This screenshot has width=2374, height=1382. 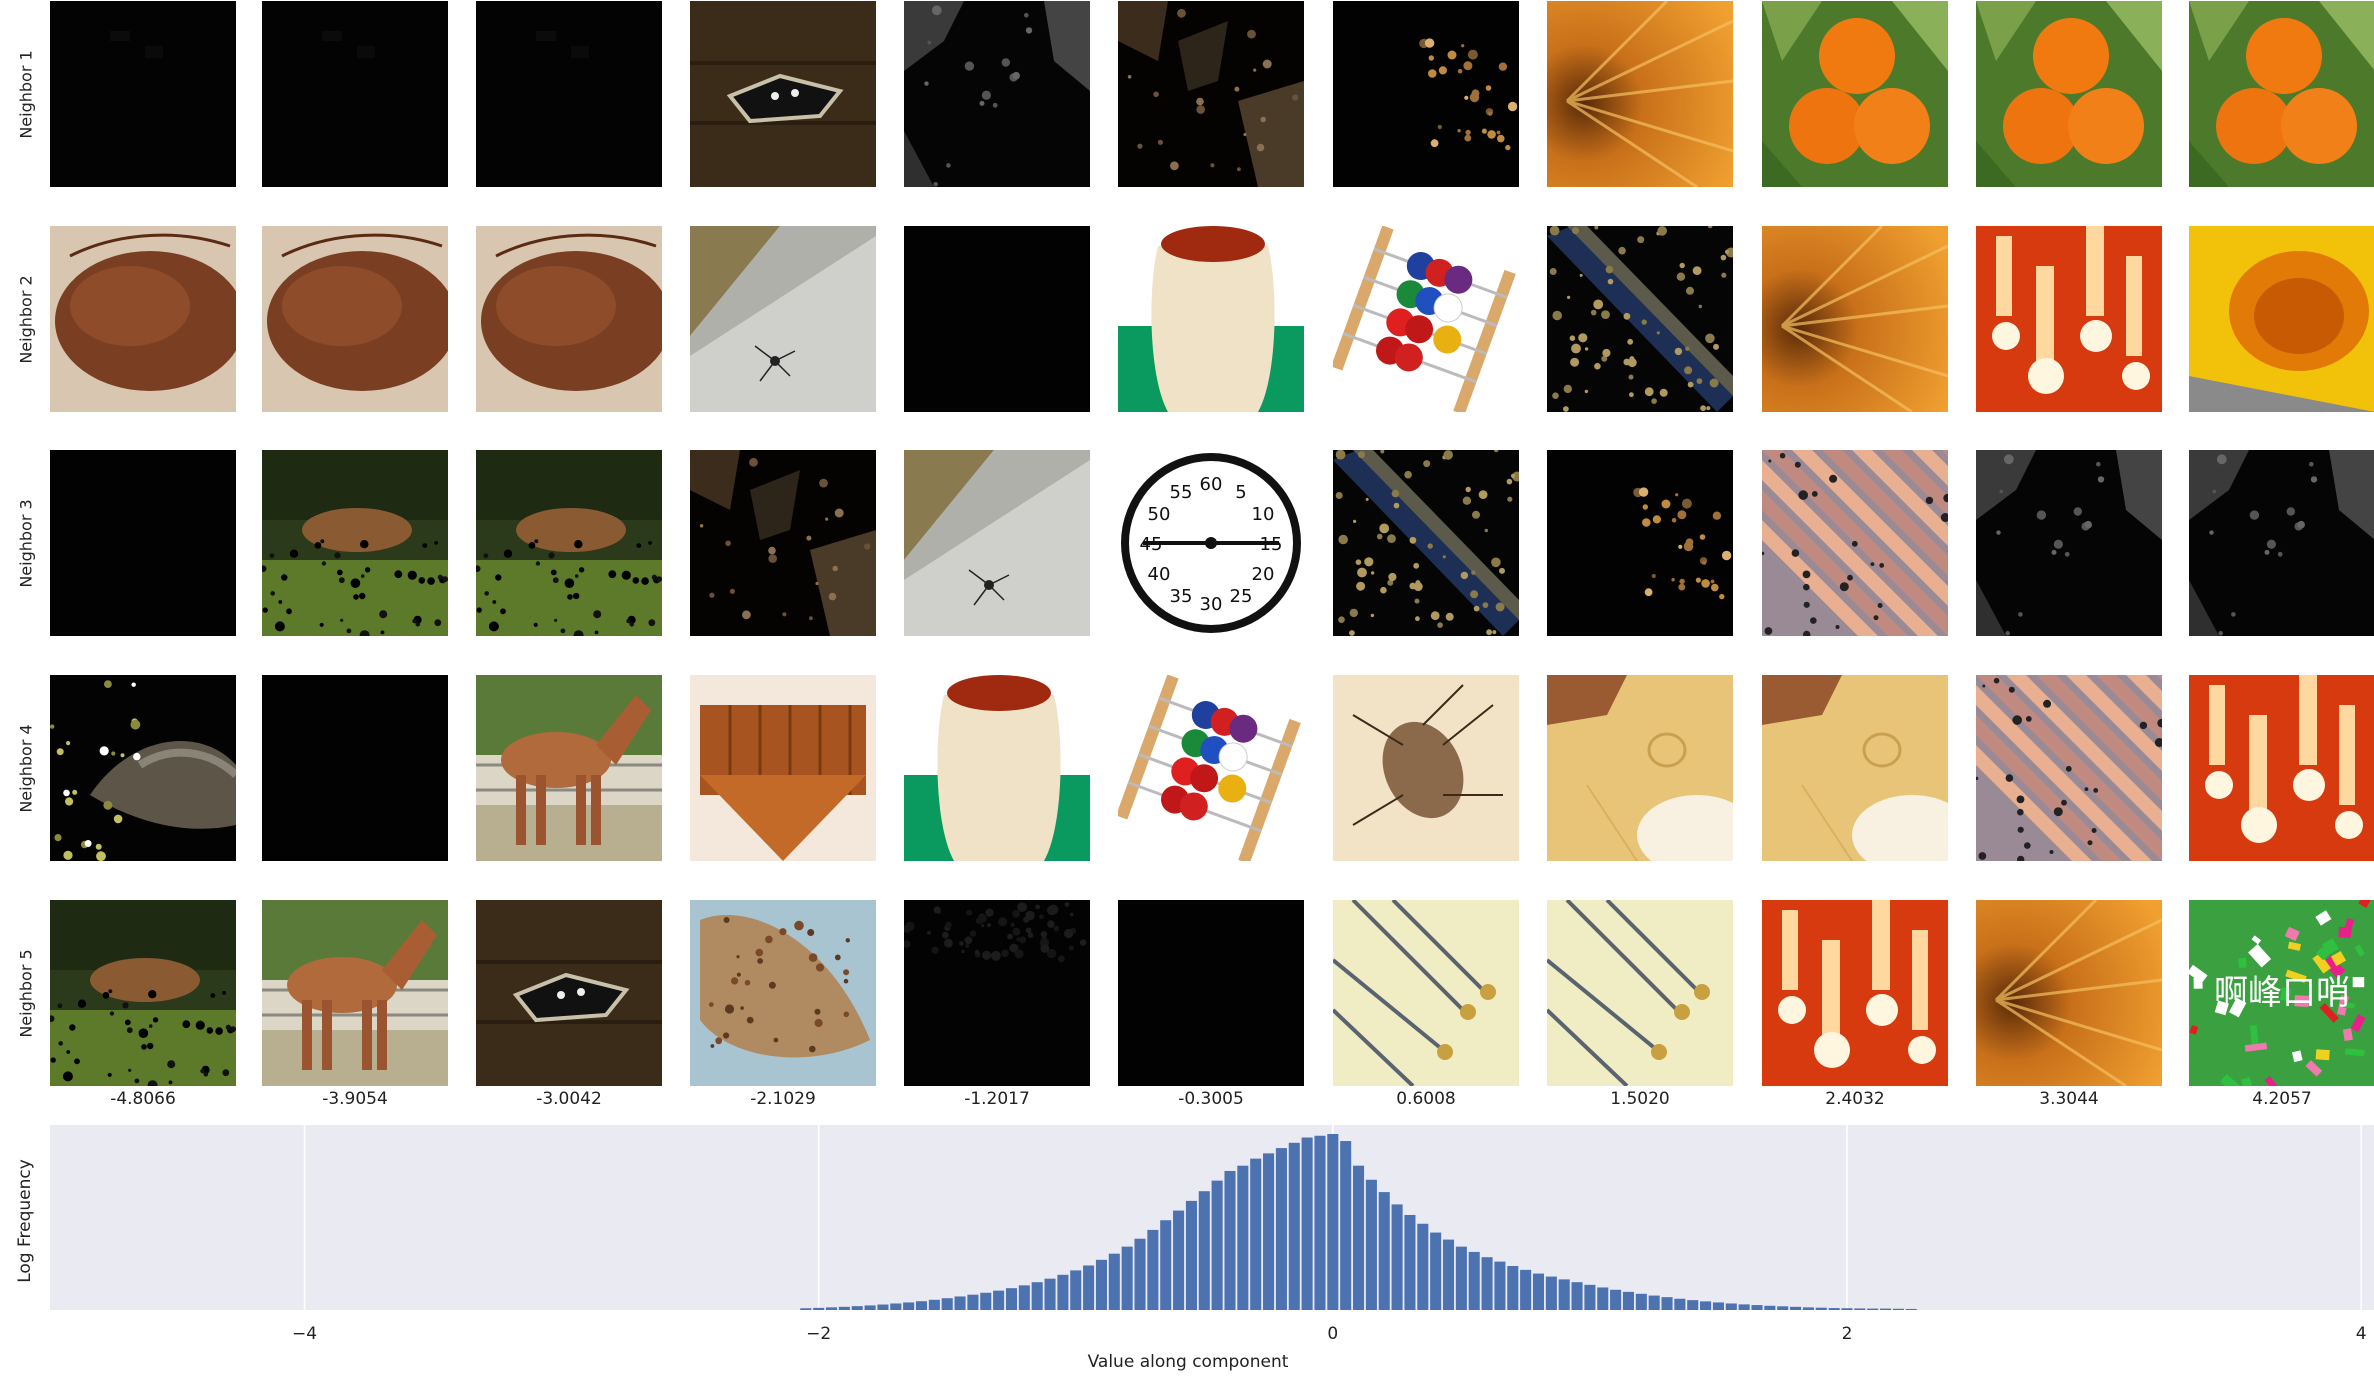 What do you see at coordinates (2282, 1099) in the screenshot?
I see `column-value-label: 4.2057` at bounding box center [2282, 1099].